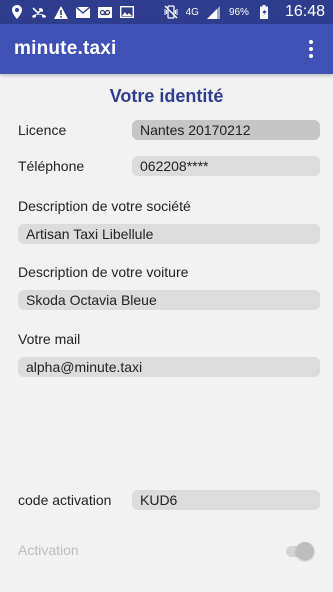  What do you see at coordinates (214, 12) in the screenshot?
I see `signal-icon` at bounding box center [214, 12].